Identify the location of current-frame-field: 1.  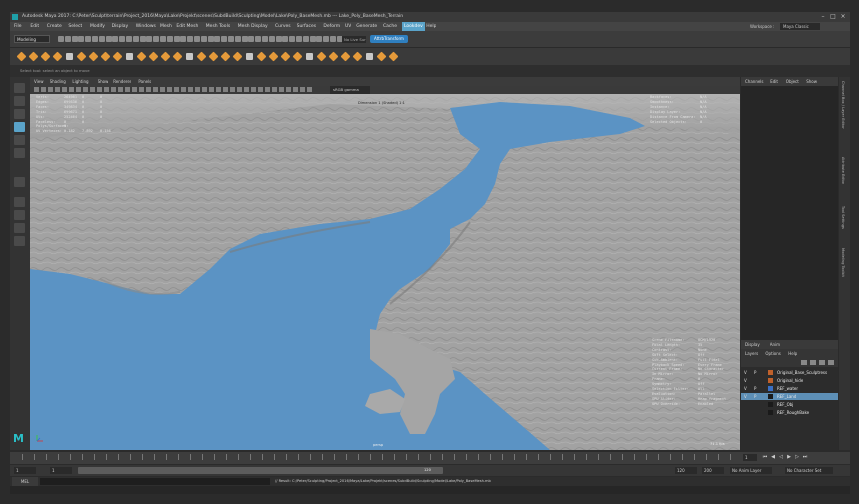
(750, 457).